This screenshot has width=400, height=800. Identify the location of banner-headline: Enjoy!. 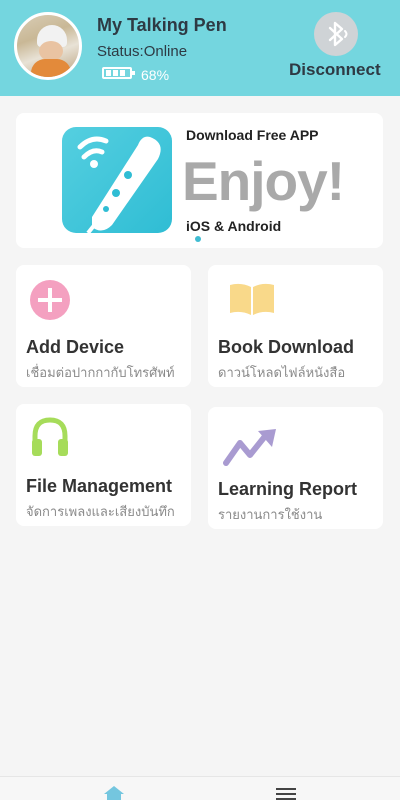
(263, 181).